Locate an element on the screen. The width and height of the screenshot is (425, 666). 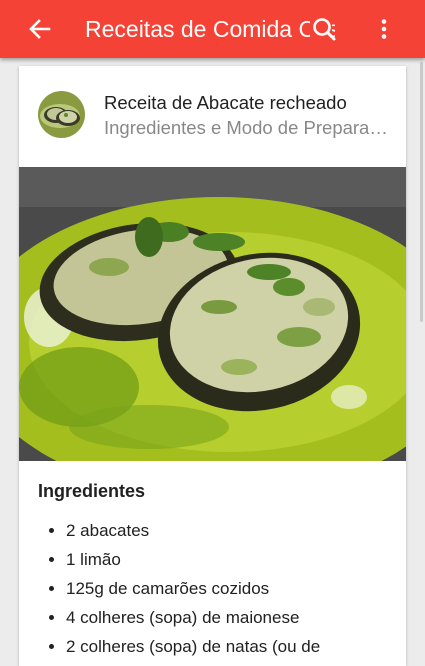
ingredient-item: 1 limão is located at coordinates (245, 564).